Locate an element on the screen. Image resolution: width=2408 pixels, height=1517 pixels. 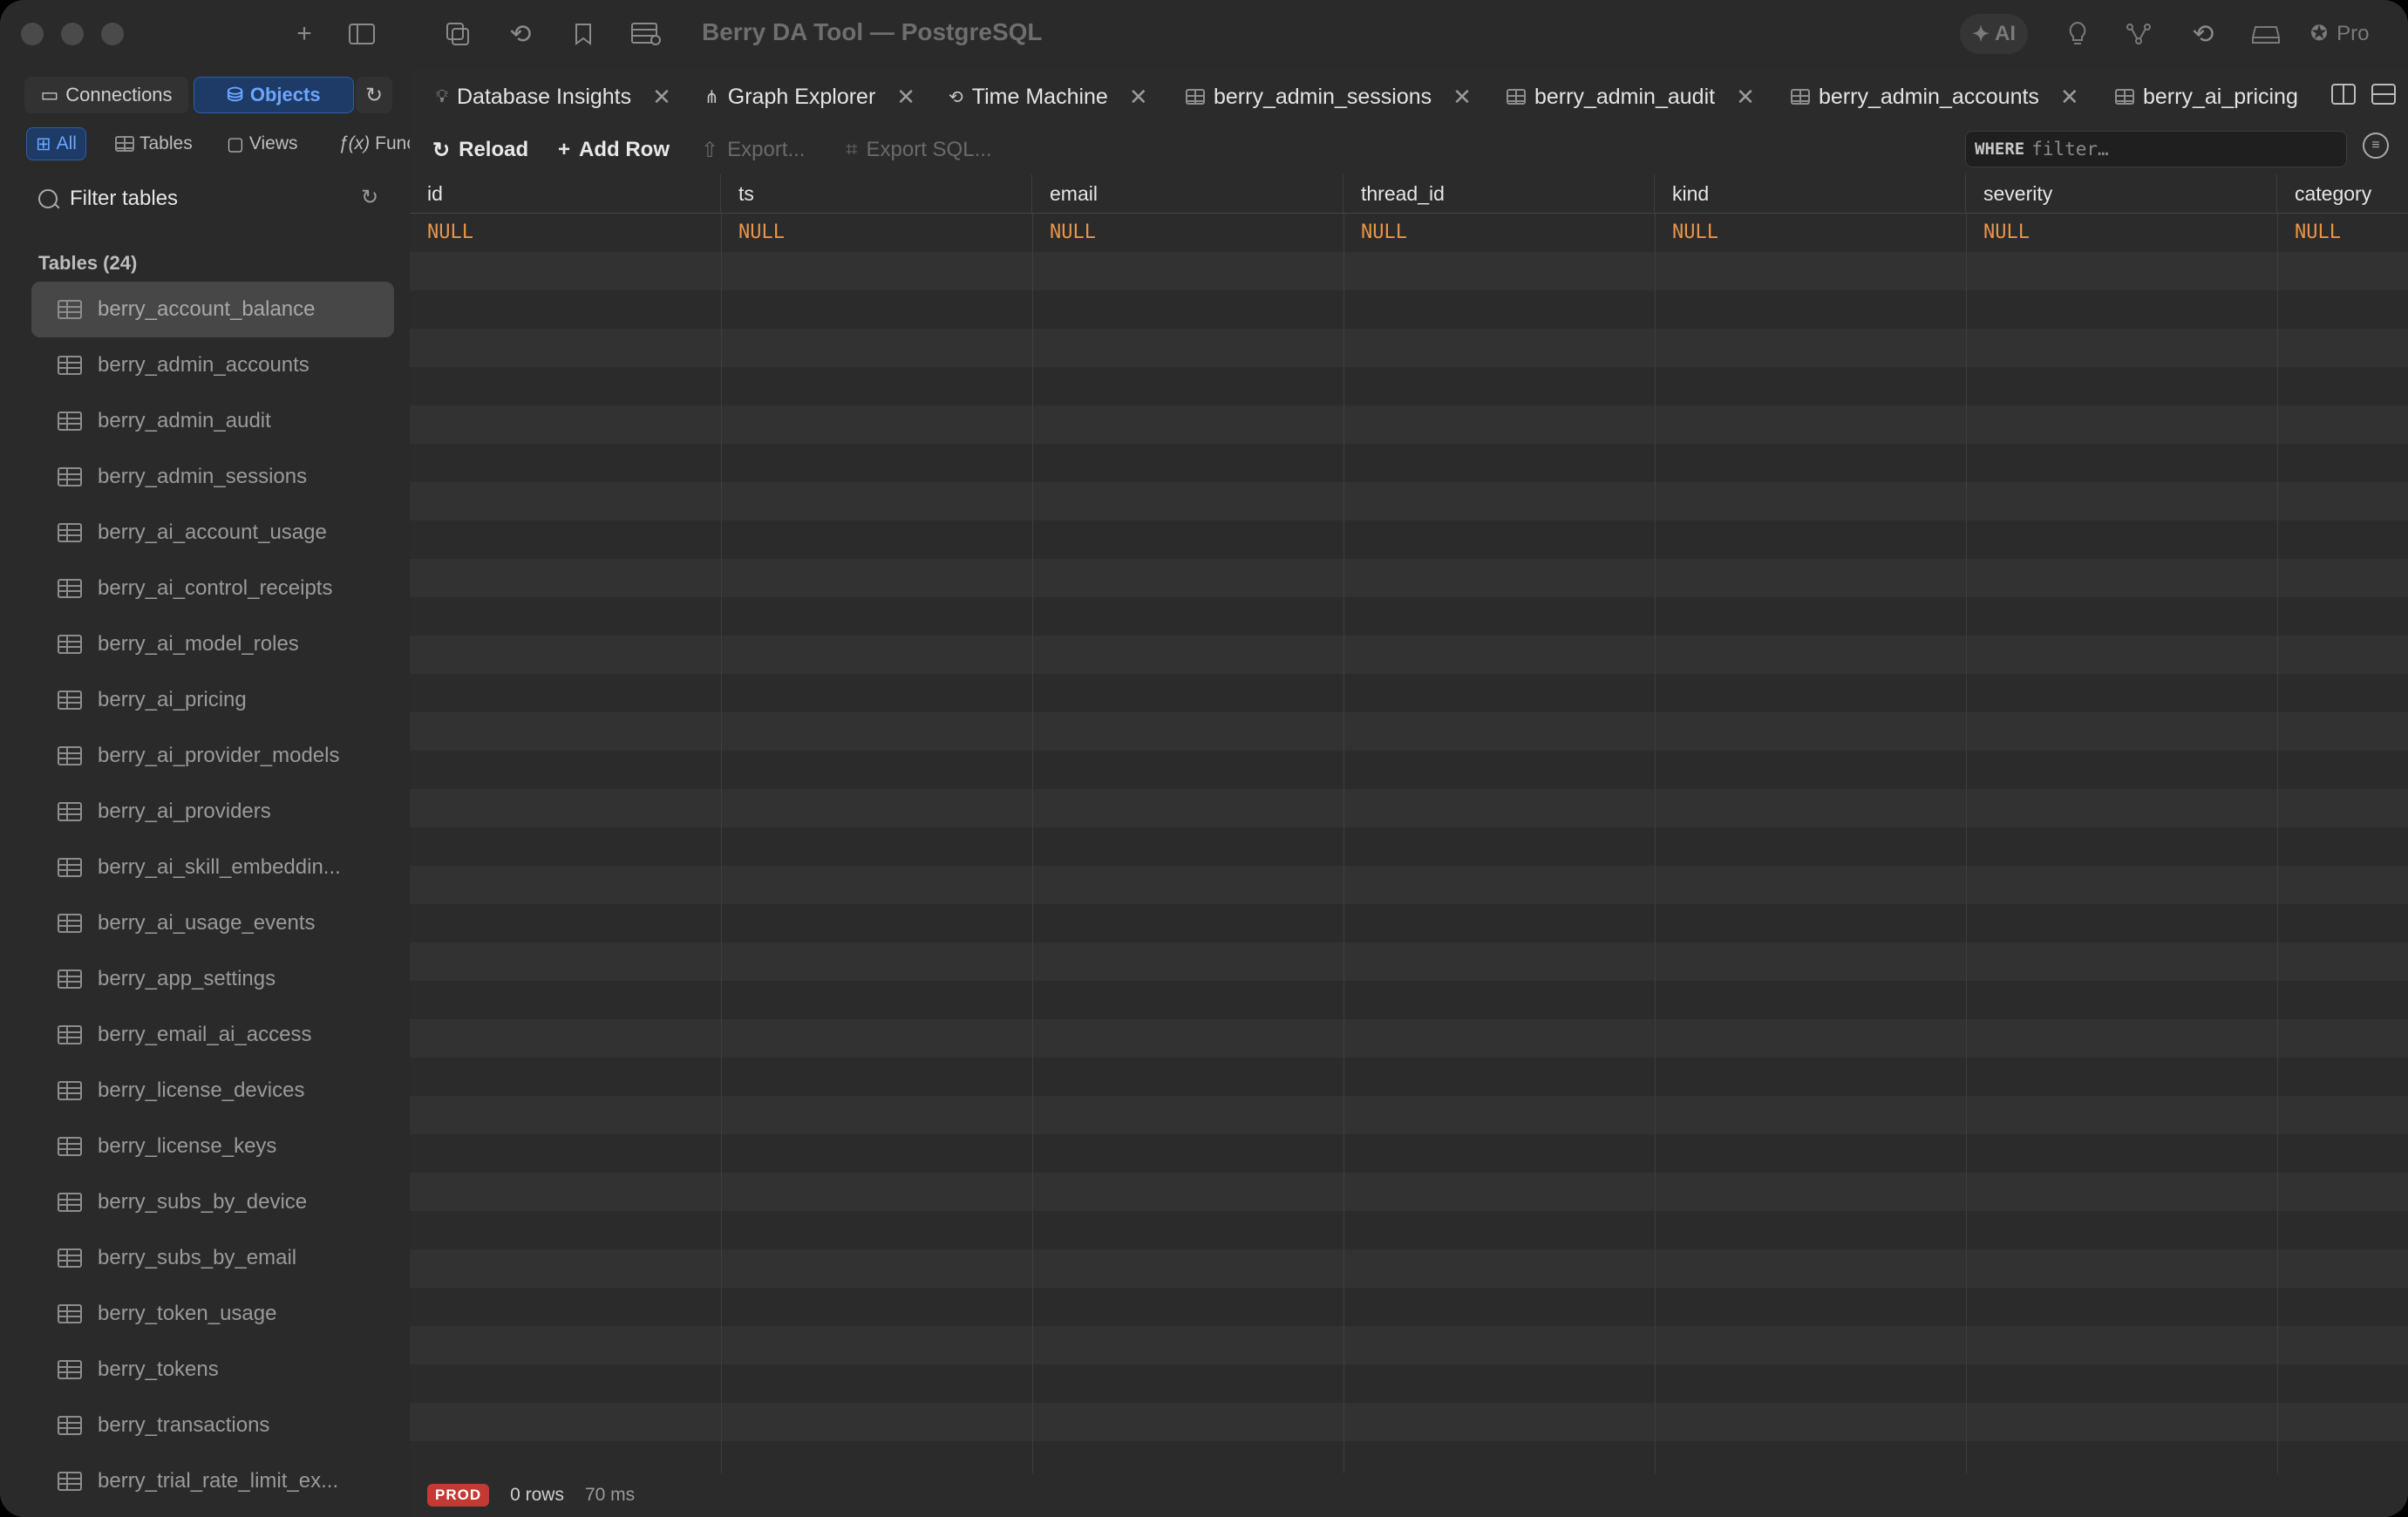
tab-berry-admin-accounts: berry_admin_accounts ✕ is located at coordinates (1935, 96).